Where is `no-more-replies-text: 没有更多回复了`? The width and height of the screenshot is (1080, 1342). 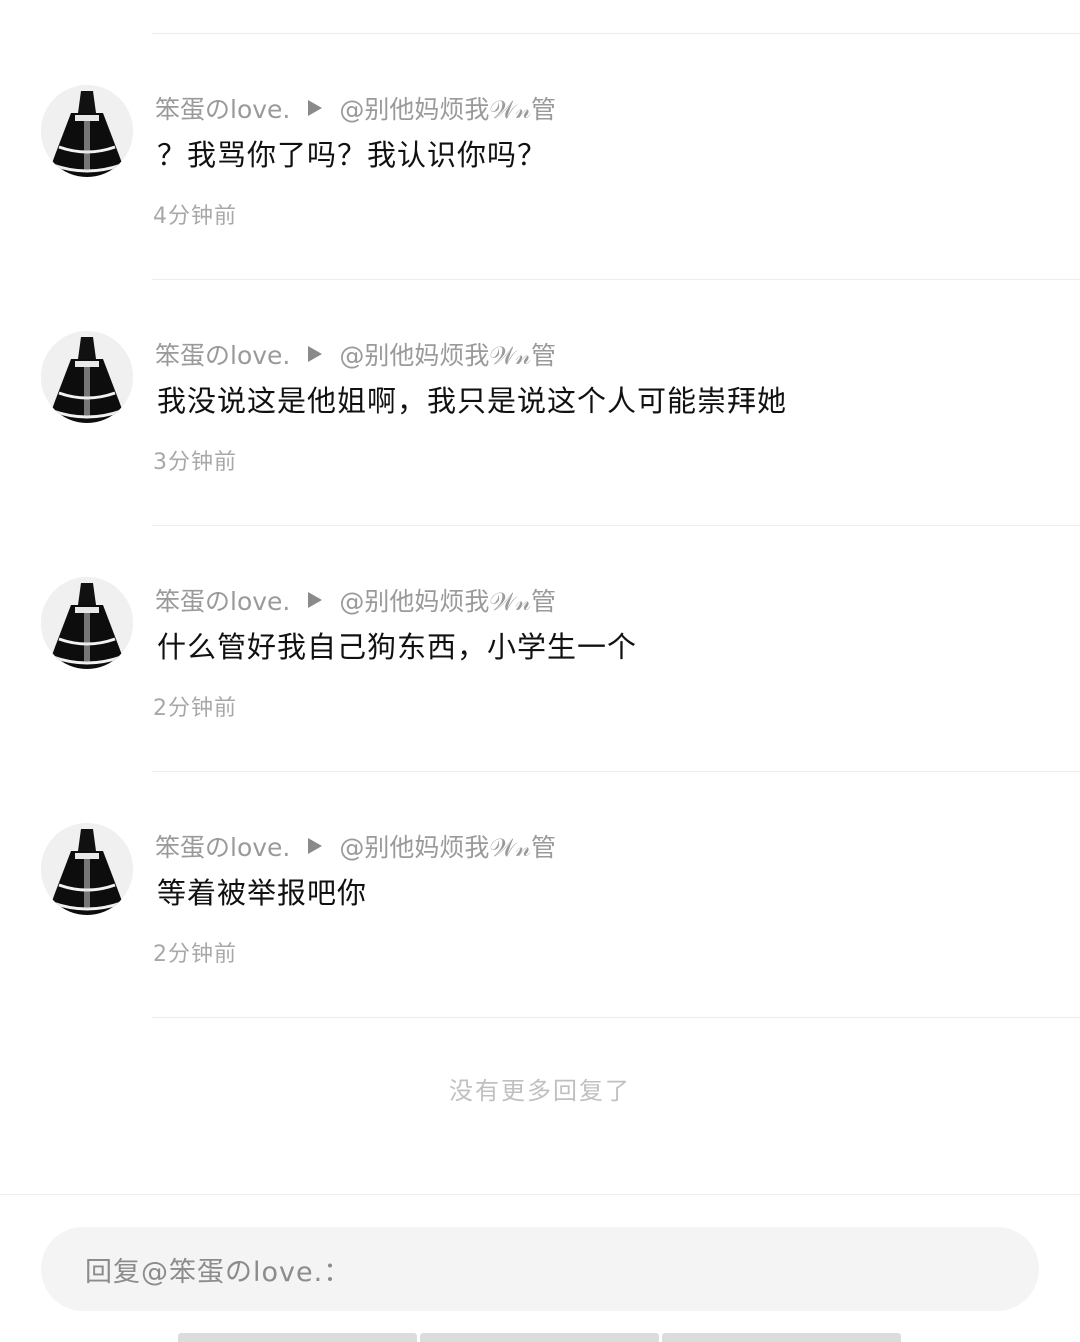 no-more-replies-text: 没有更多回复了 is located at coordinates (540, 1091).